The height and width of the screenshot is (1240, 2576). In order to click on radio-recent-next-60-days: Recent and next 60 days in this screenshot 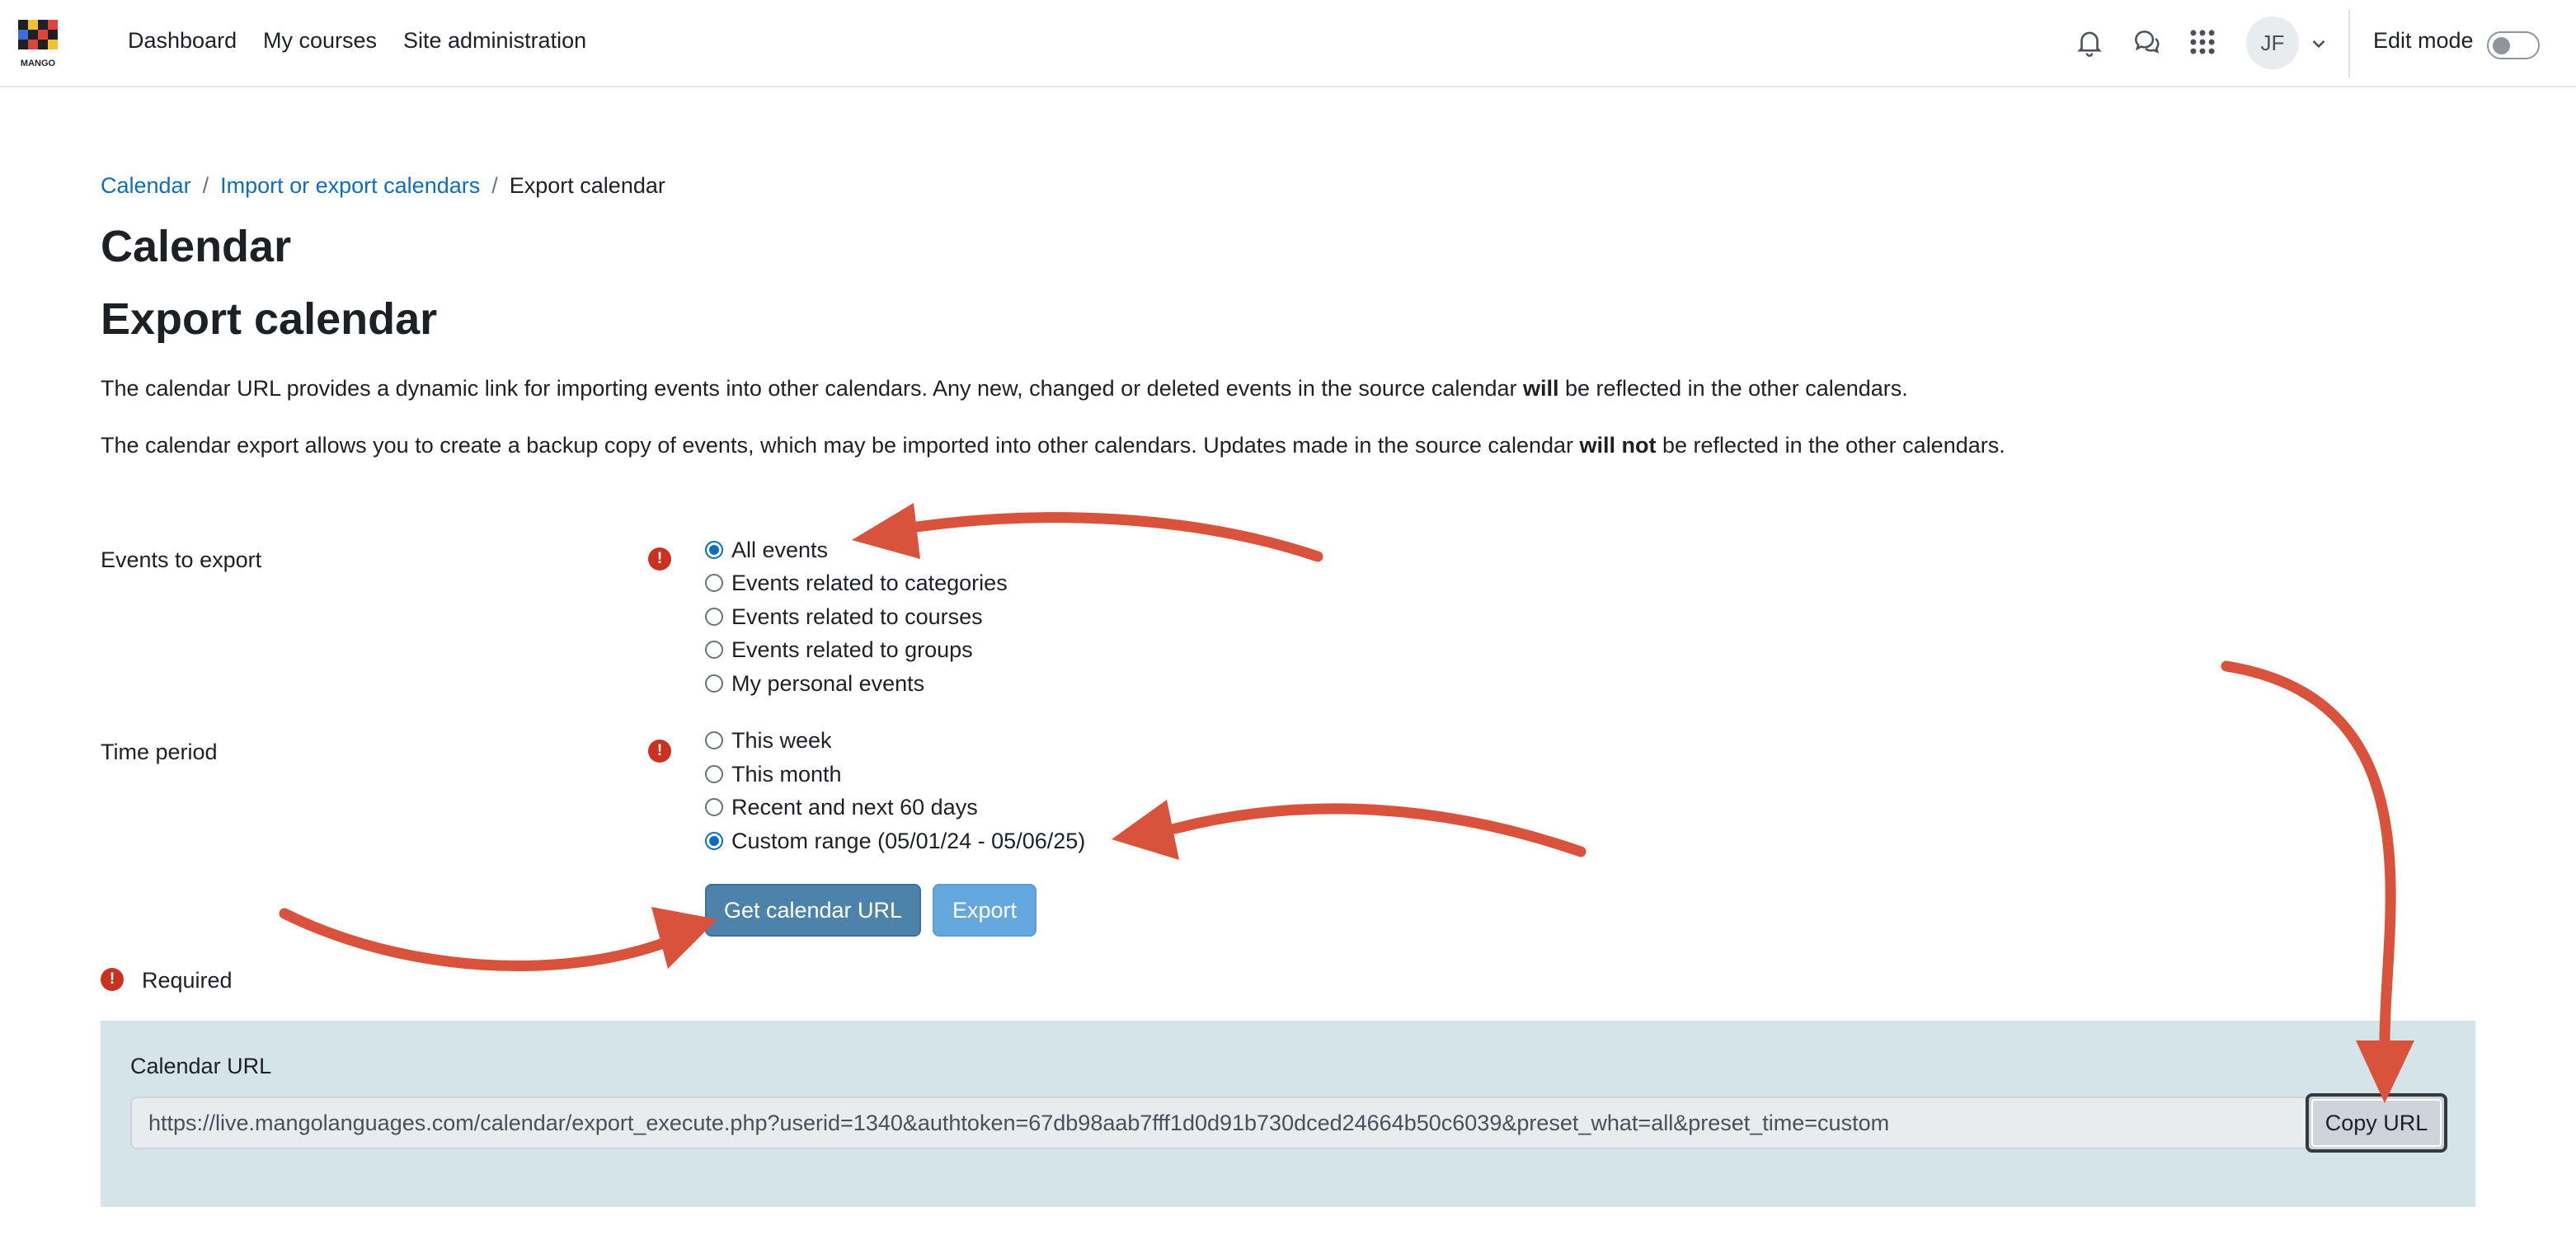, I will do `click(841, 807)`.